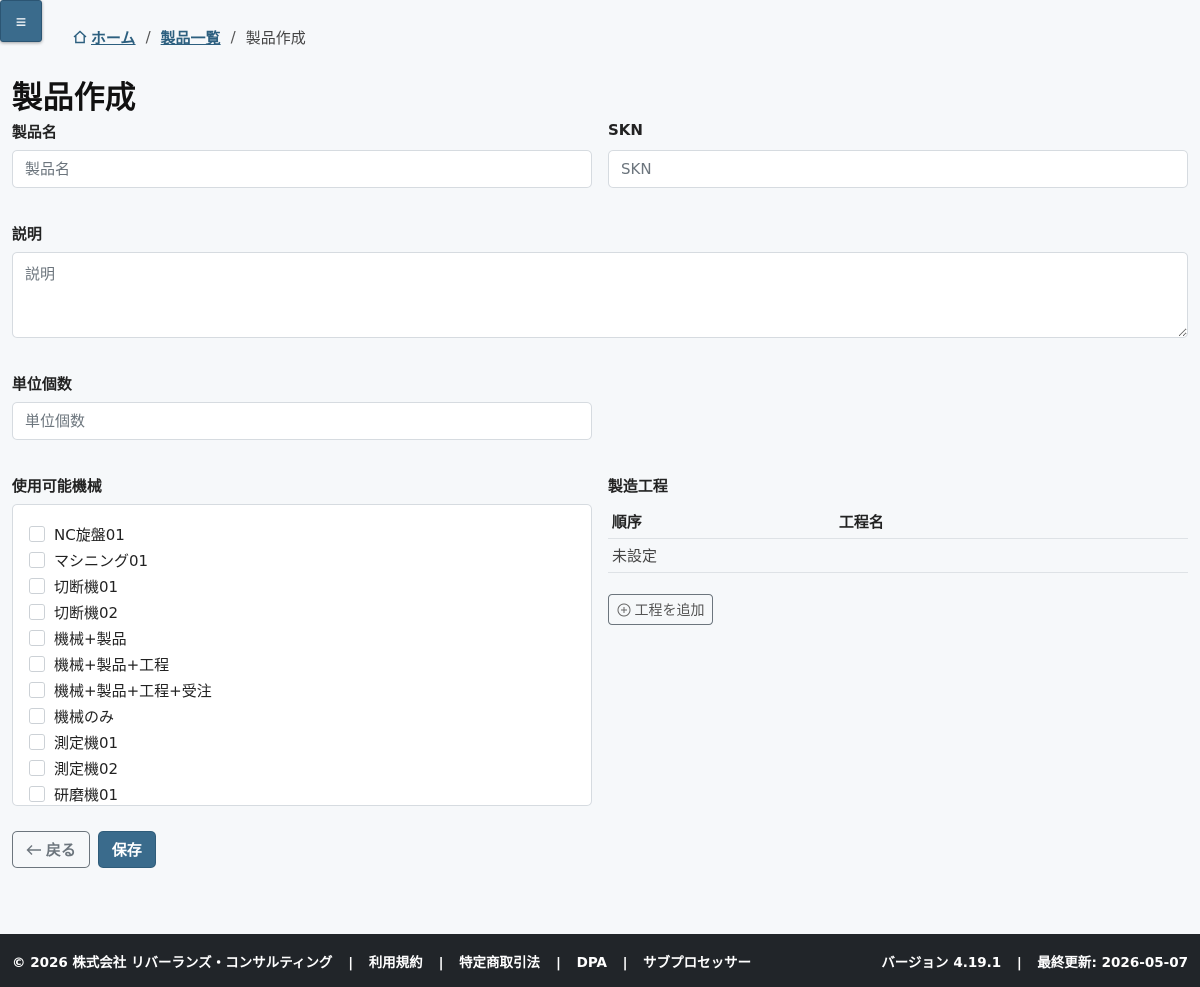  Describe the element at coordinates (101, 560) in the screenshot. I see `machine-label: マシニング01` at that location.